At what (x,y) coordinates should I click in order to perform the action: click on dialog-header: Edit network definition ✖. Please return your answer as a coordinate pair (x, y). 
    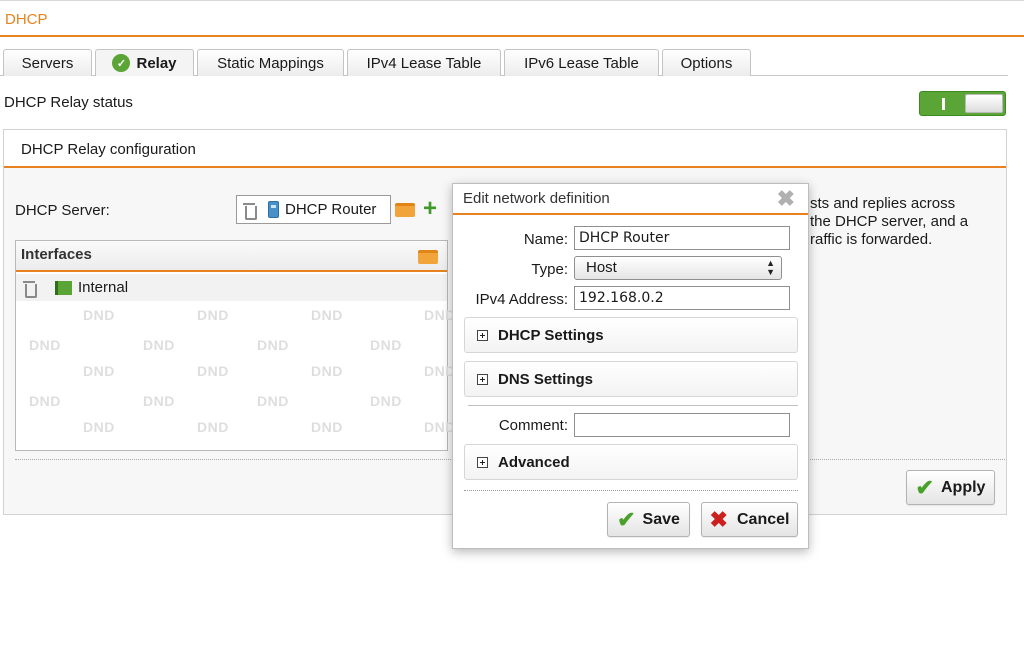
    Looking at the image, I should click on (630, 199).